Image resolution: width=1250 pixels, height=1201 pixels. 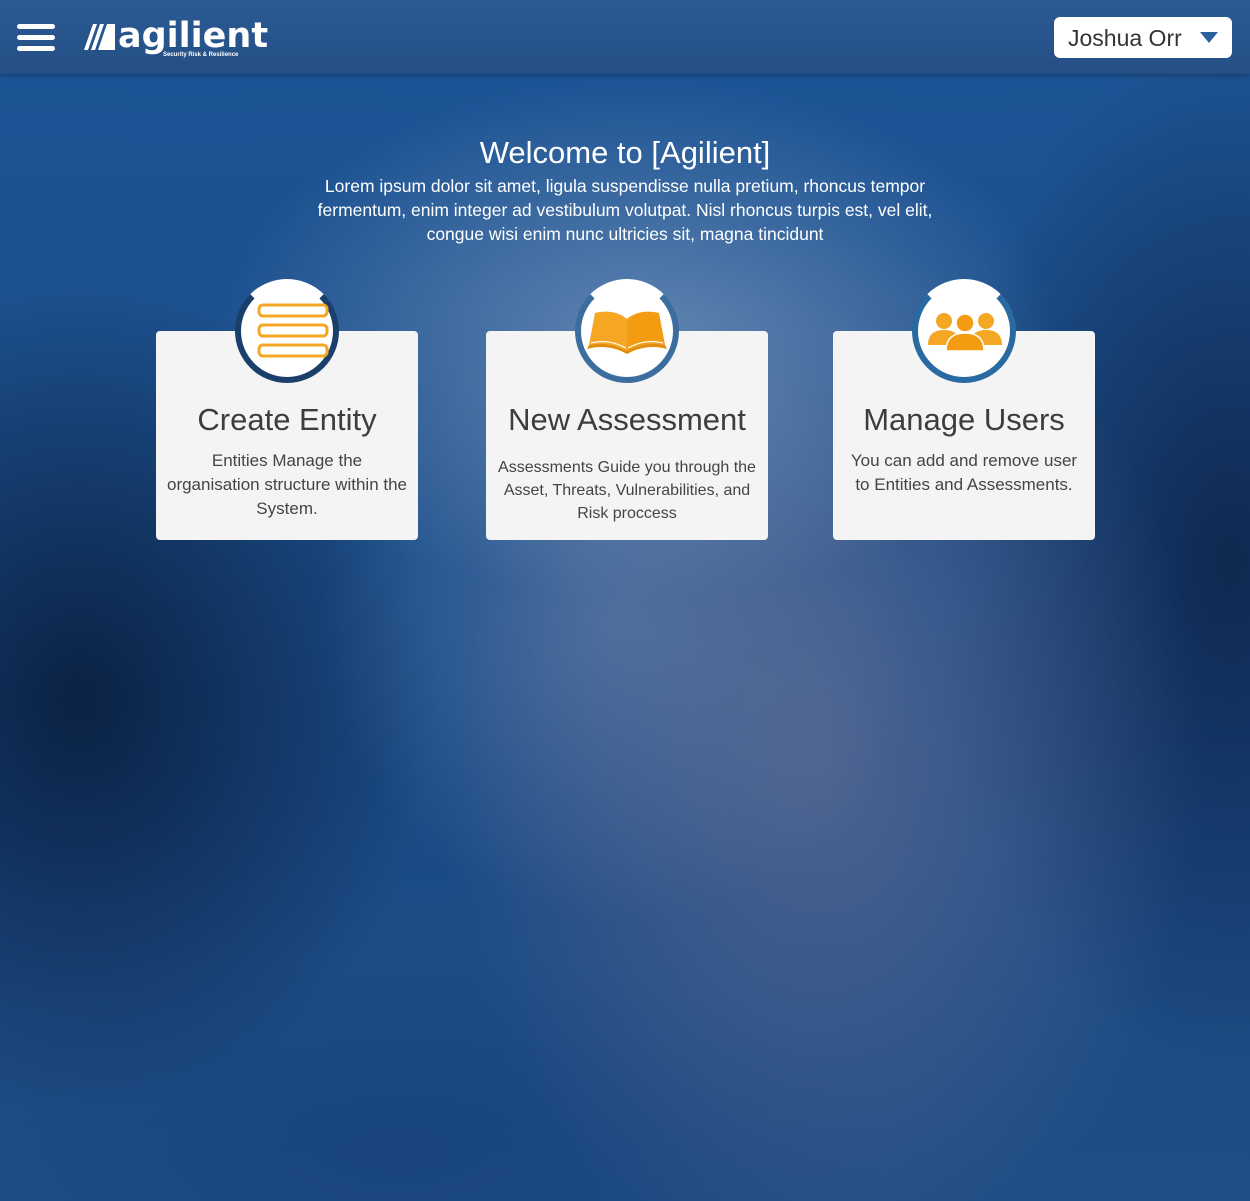 I want to click on user-menu-dropdown: Joshua Orr, so click(x=1143, y=37).